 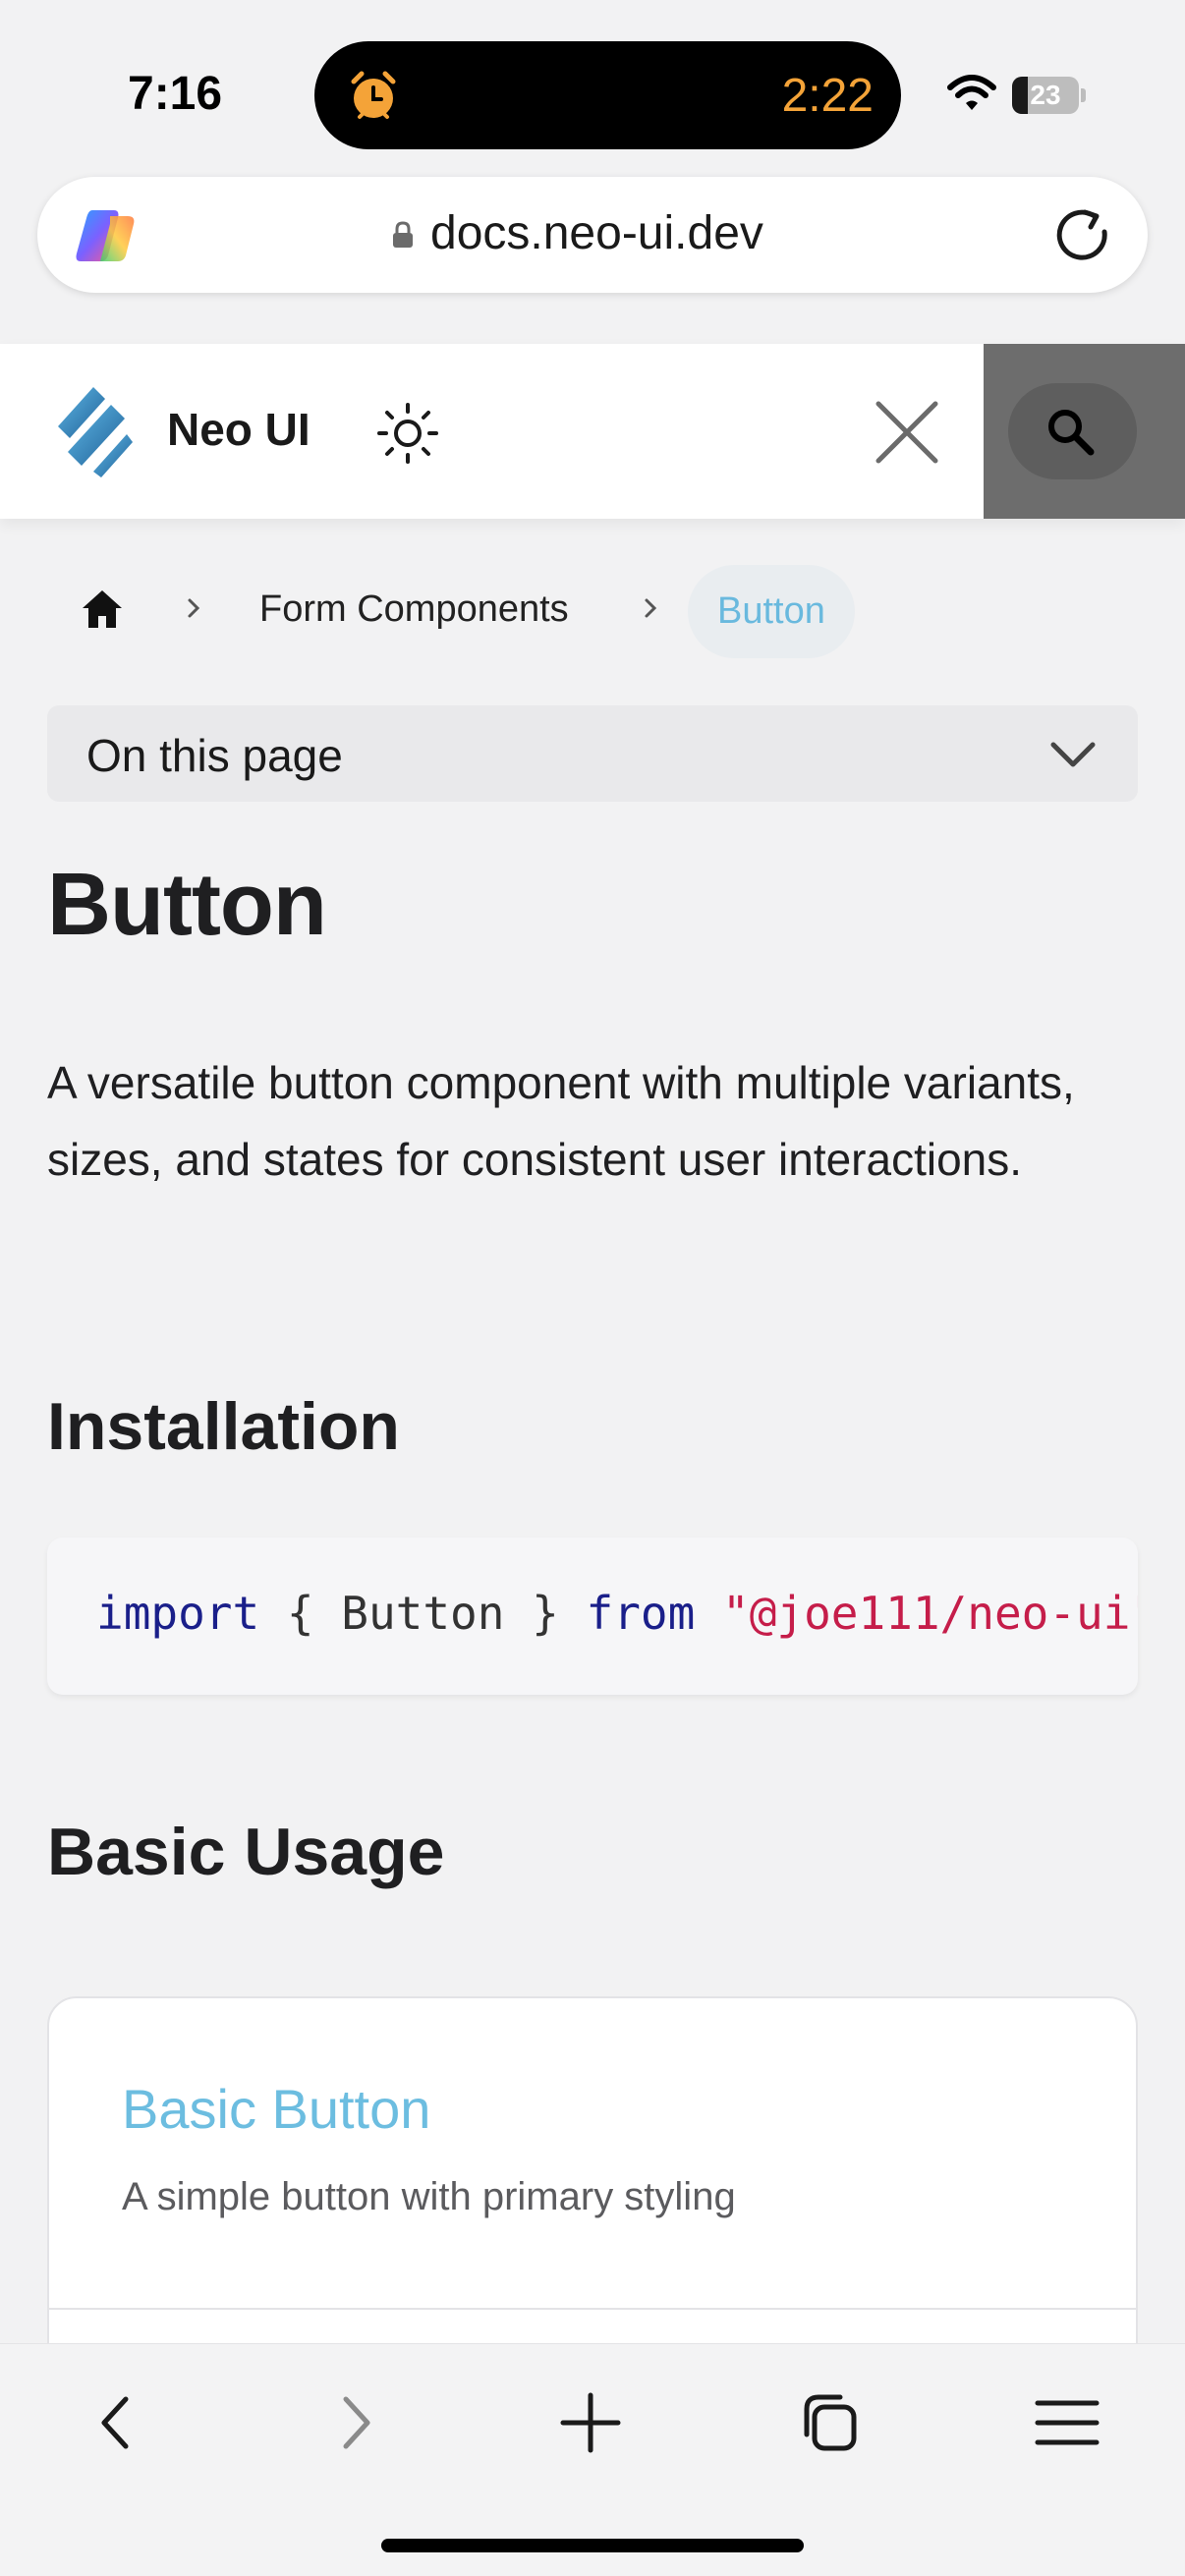 I want to click on reload-icon, so click(x=1084, y=234).